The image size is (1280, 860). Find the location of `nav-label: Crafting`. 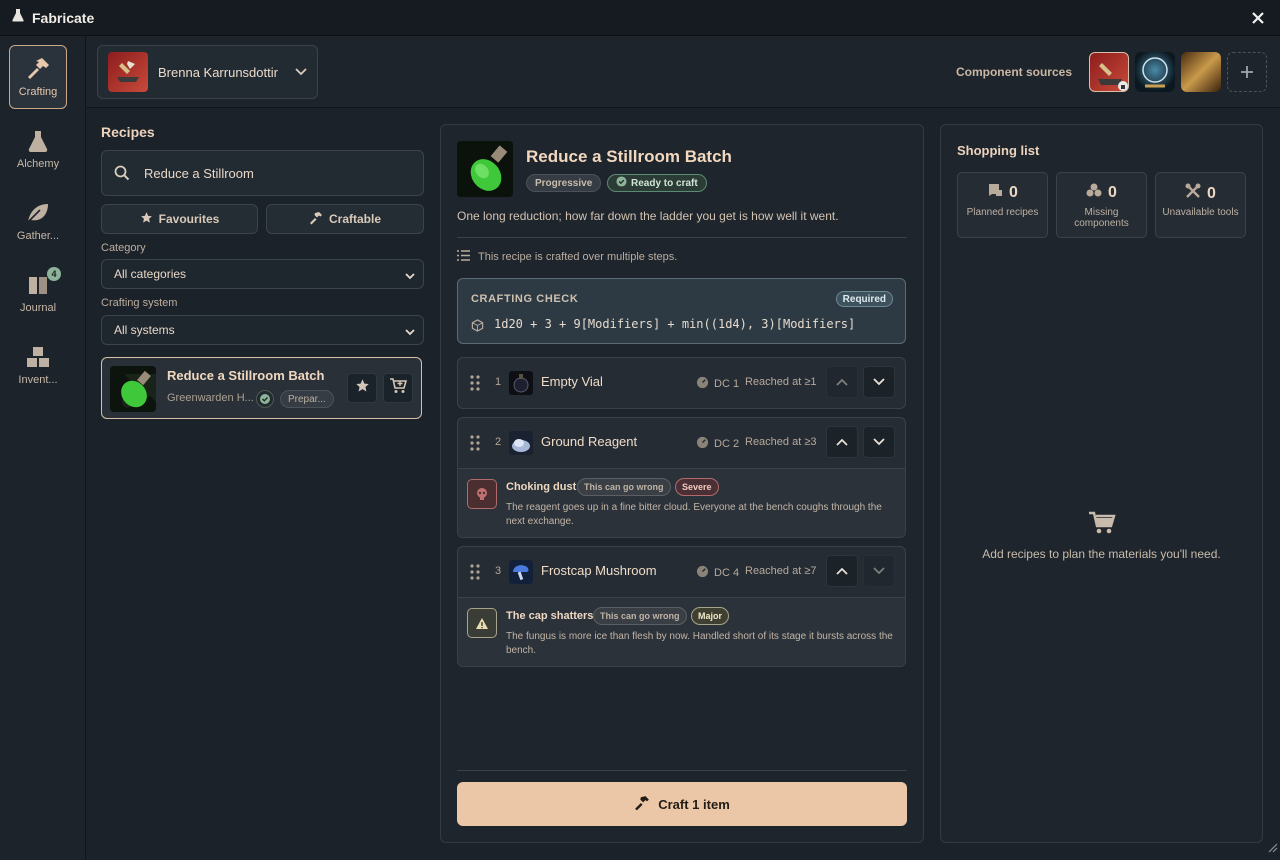

nav-label: Crafting is located at coordinates (38, 92).